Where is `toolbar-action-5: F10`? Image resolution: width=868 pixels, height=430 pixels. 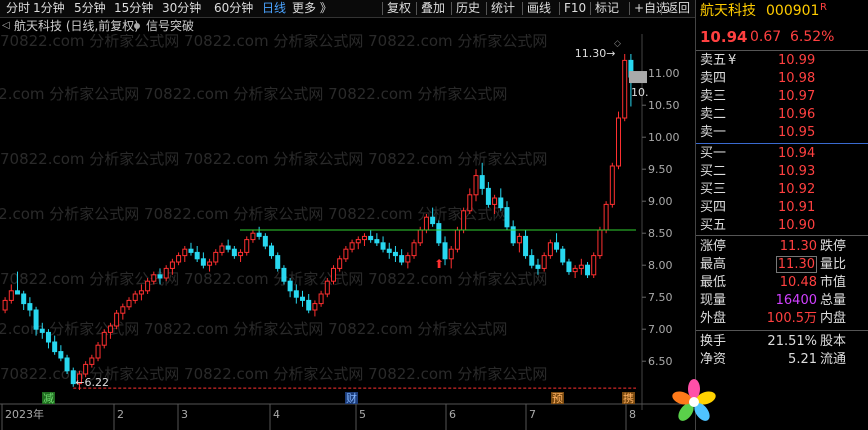 toolbar-action-5: F10 is located at coordinates (575, 8).